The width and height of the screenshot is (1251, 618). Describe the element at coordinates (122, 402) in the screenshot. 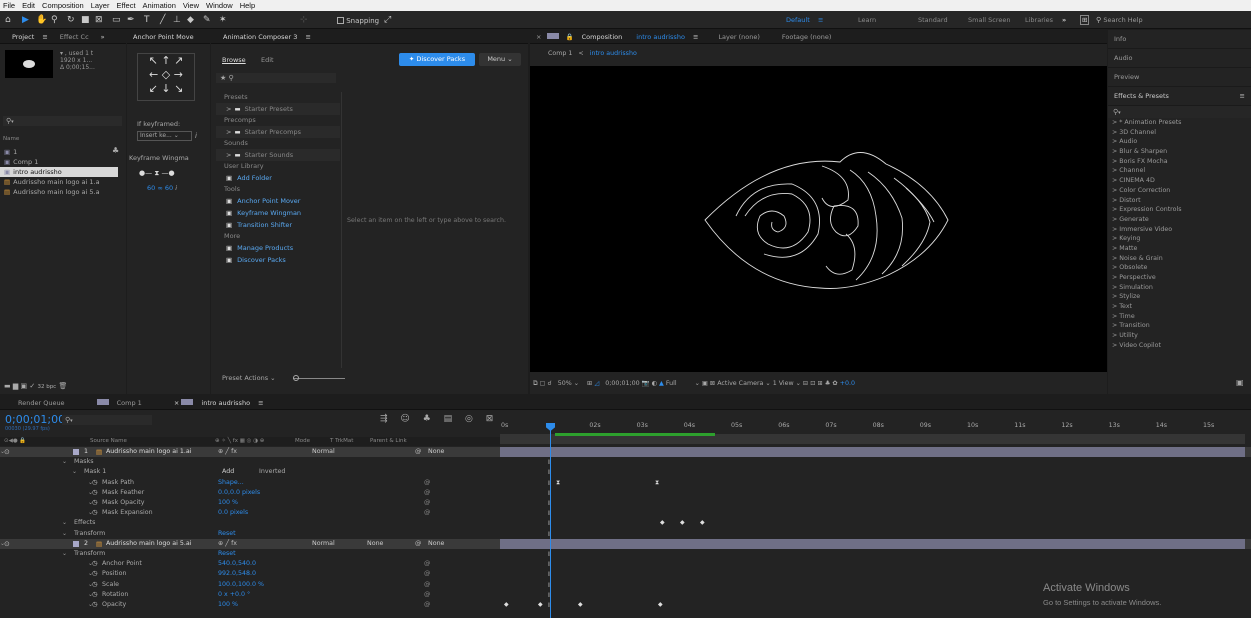

I see `tab-comp1: Comp 1` at that location.